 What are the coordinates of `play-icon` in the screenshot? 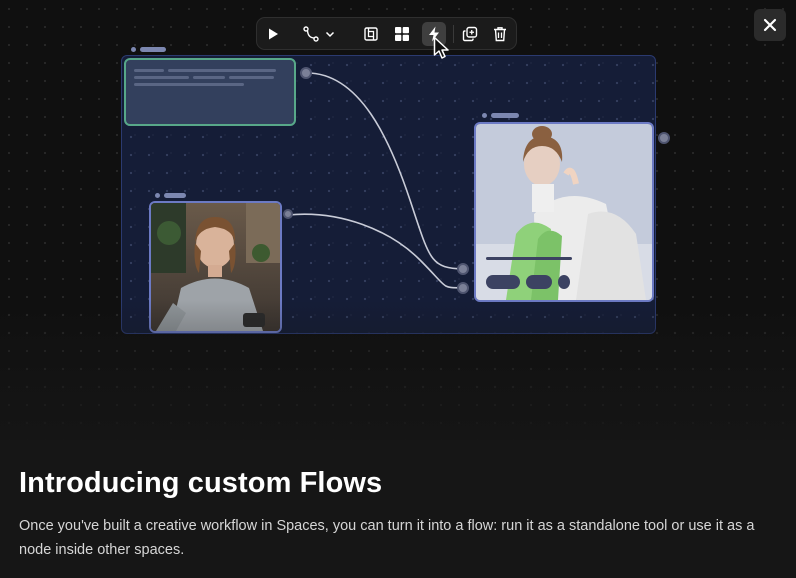 It's located at (273, 34).